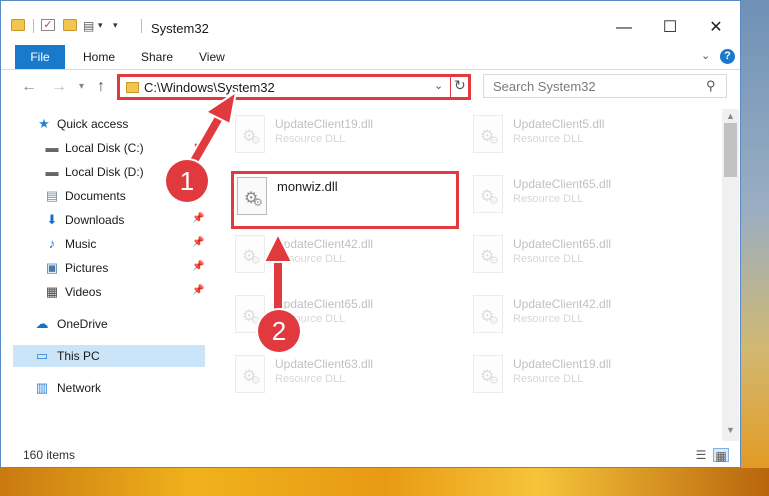 The width and height of the screenshot is (769, 496). What do you see at coordinates (755, 234) in the screenshot?
I see `desktop-background` at bounding box center [755, 234].